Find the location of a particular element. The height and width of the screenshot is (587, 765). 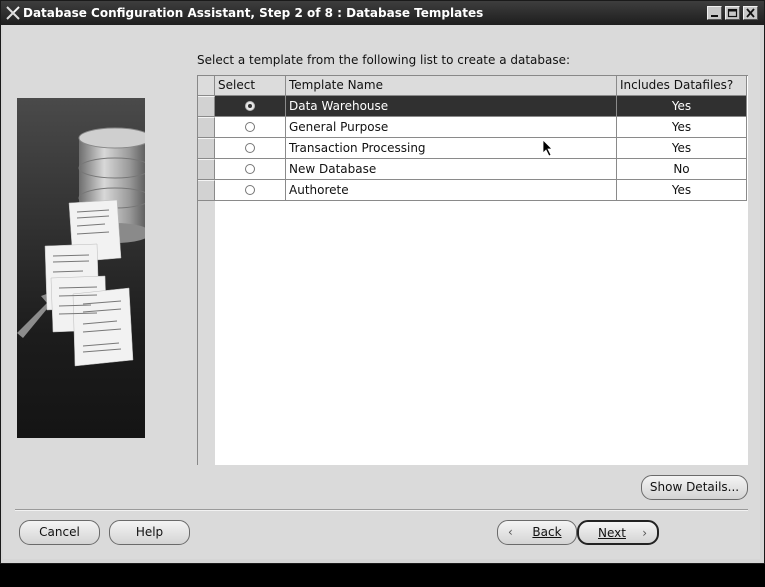

close-button is located at coordinates (750, 13).